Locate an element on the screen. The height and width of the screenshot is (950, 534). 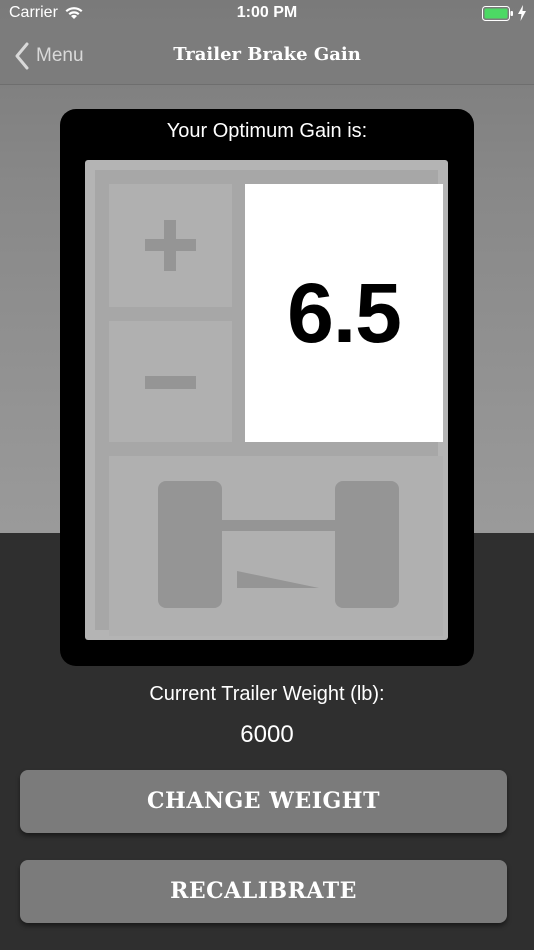
trailer-axle-icon is located at coordinates (278, 544).